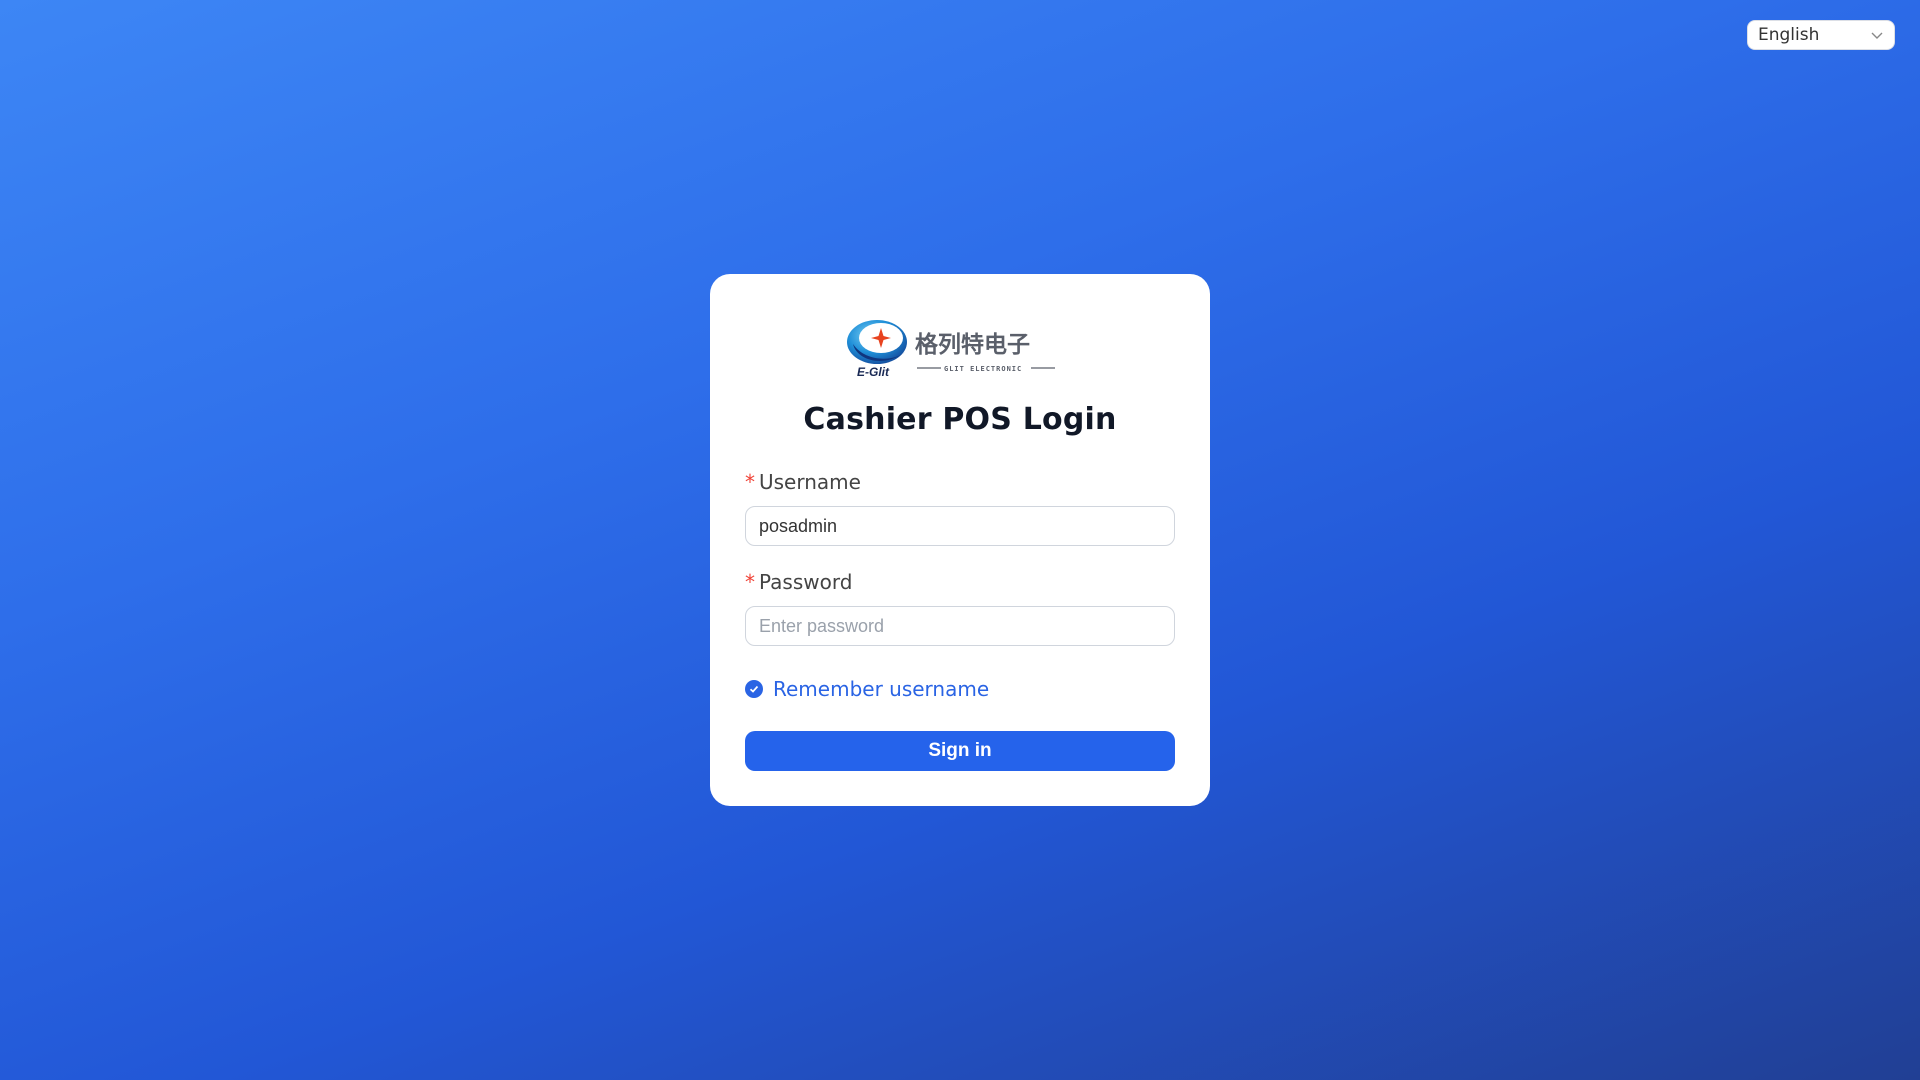  What do you see at coordinates (754, 689) in the screenshot?
I see `check-circle-icon` at bounding box center [754, 689].